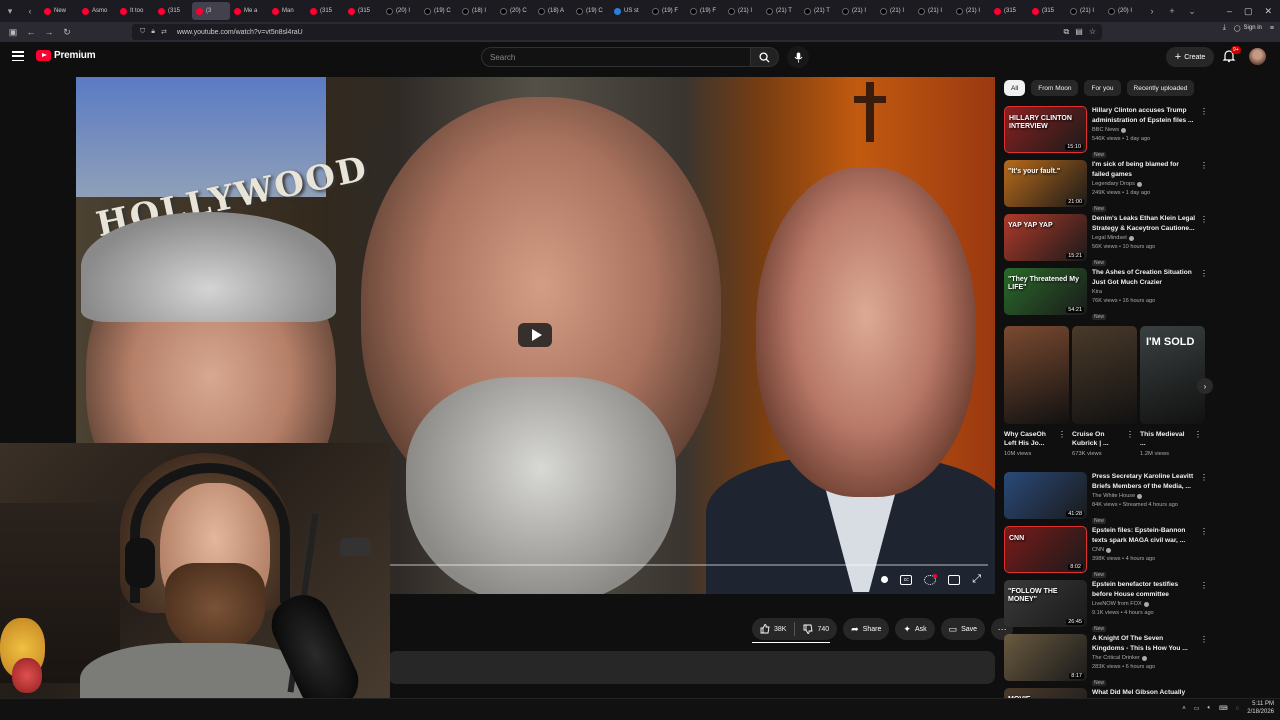 The width and height of the screenshot is (1280, 720). Describe the element at coordinates (1116, 658) in the screenshot. I see `channel-name: The Critical Drinker` at that location.